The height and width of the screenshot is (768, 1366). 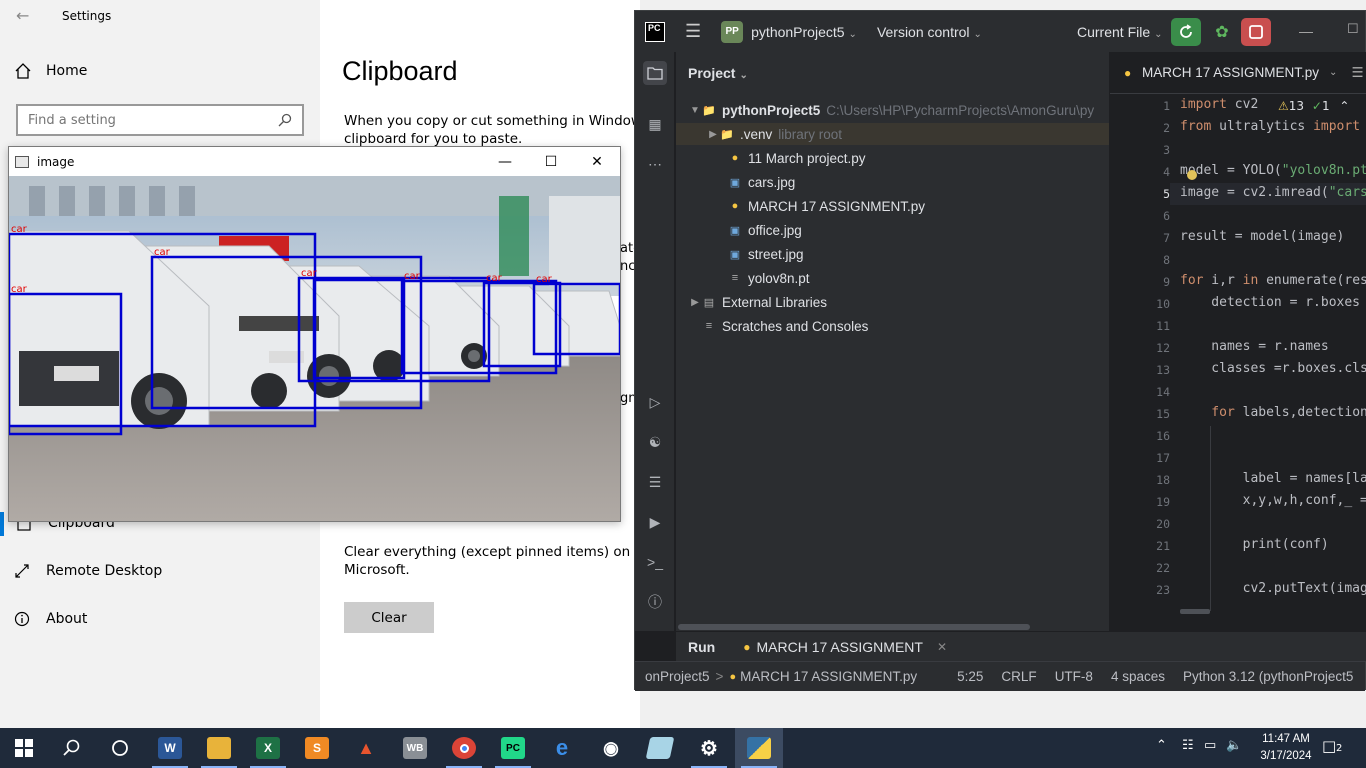 I want to click on notepad-icon, so click(x=660, y=748).